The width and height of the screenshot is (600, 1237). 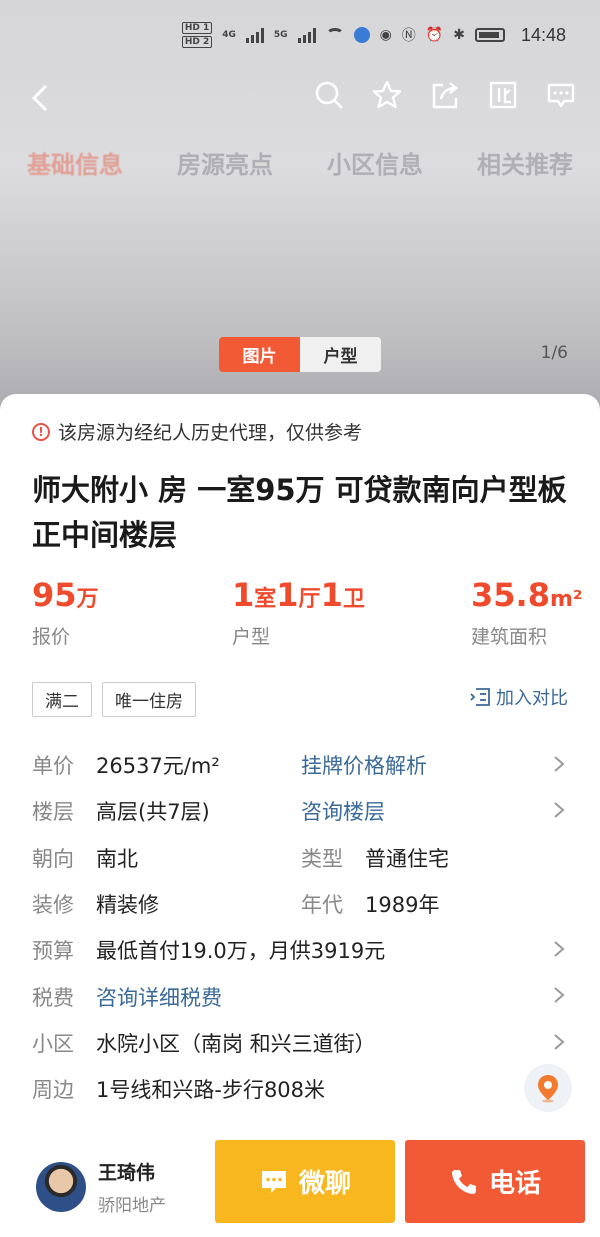 What do you see at coordinates (158, 766) in the screenshot?
I see `unit-price-value: 26537元/m²` at bounding box center [158, 766].